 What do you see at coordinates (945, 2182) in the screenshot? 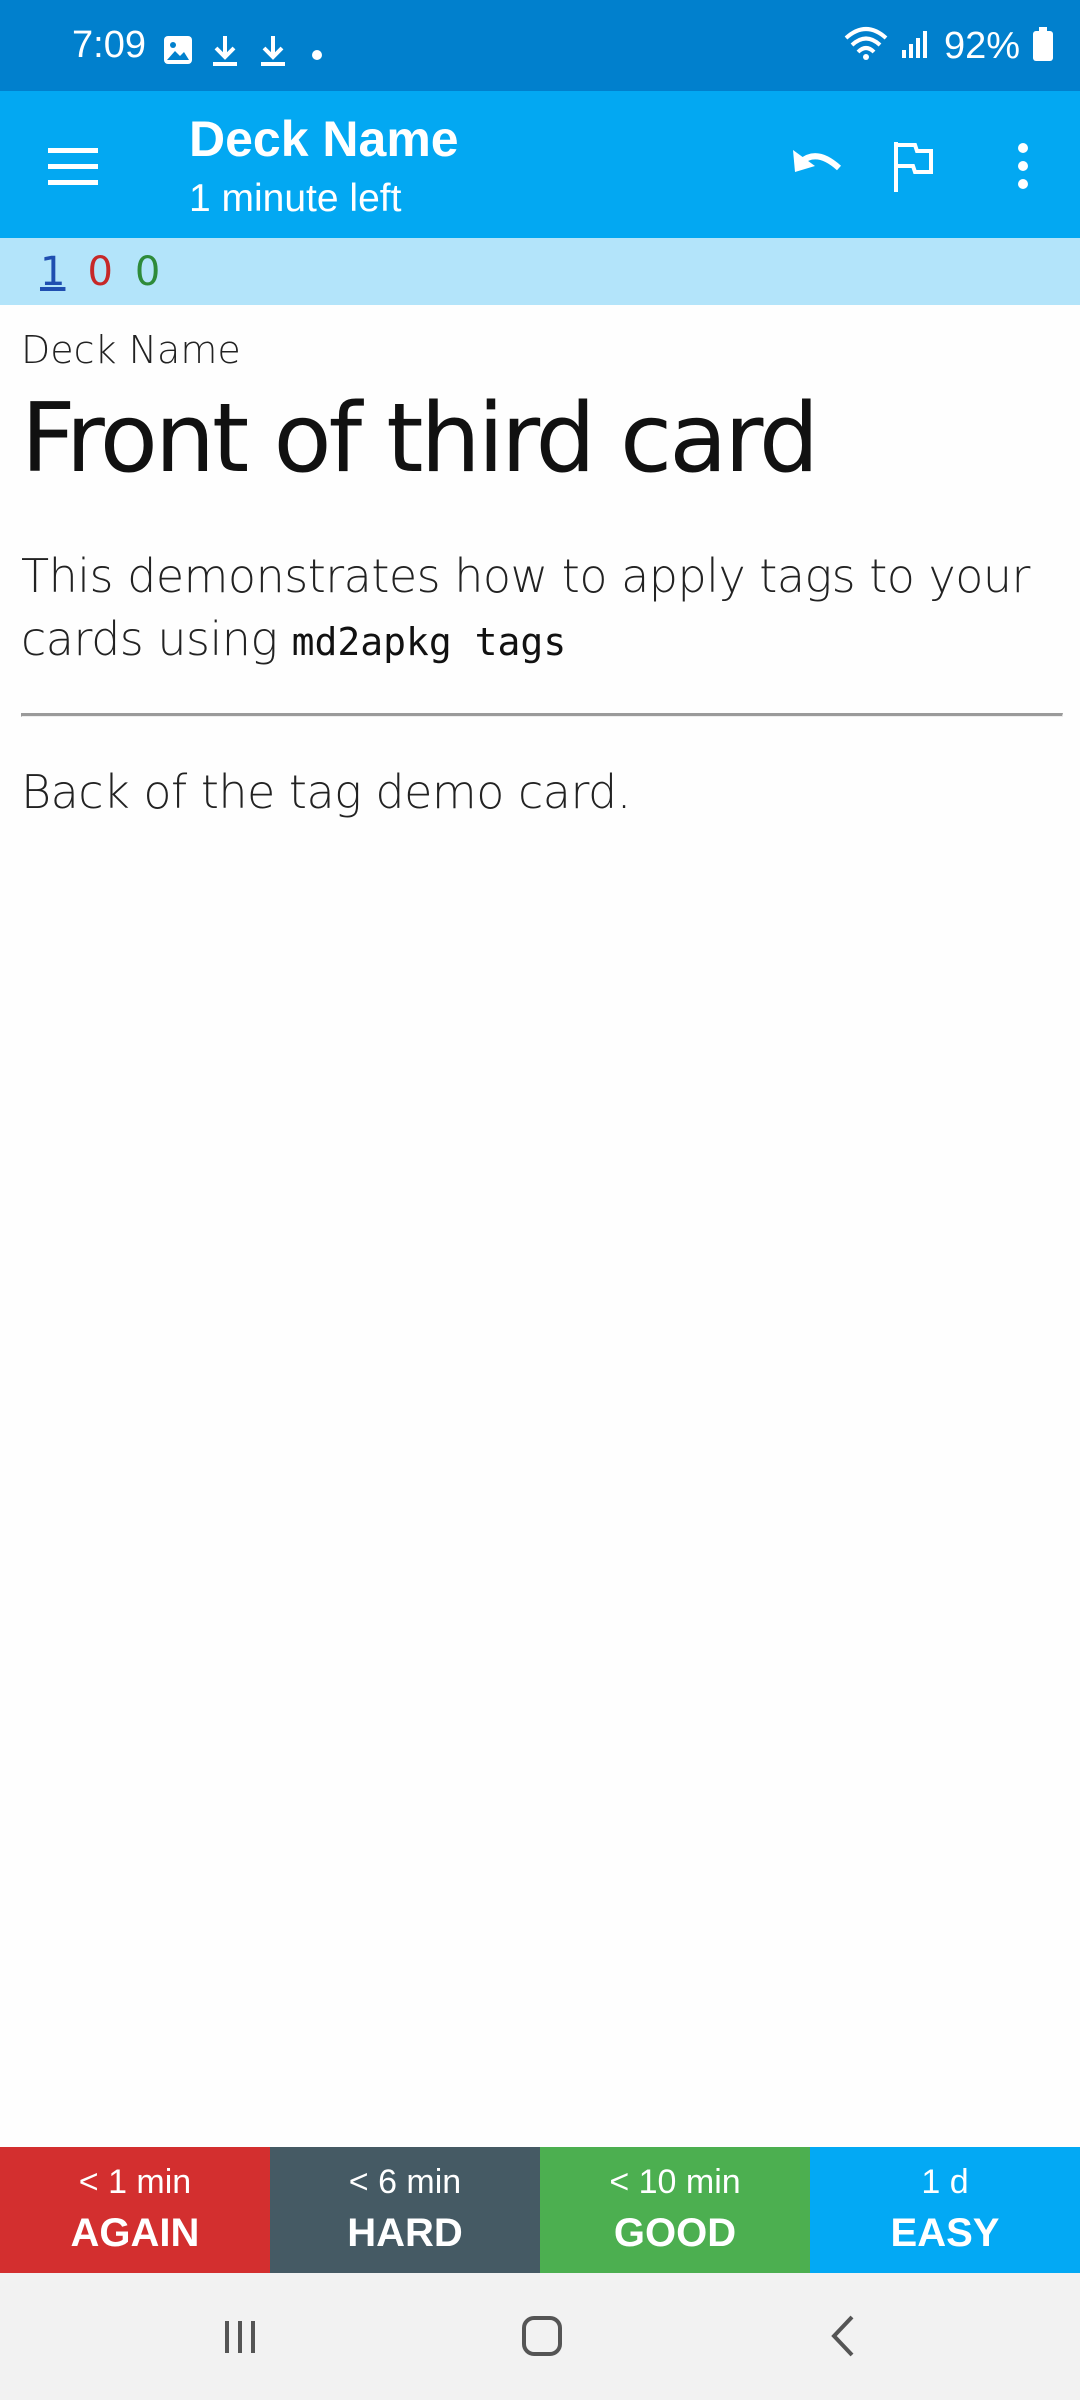
I see `easy-interval: 1 d` at bounding box center [945, 2182].